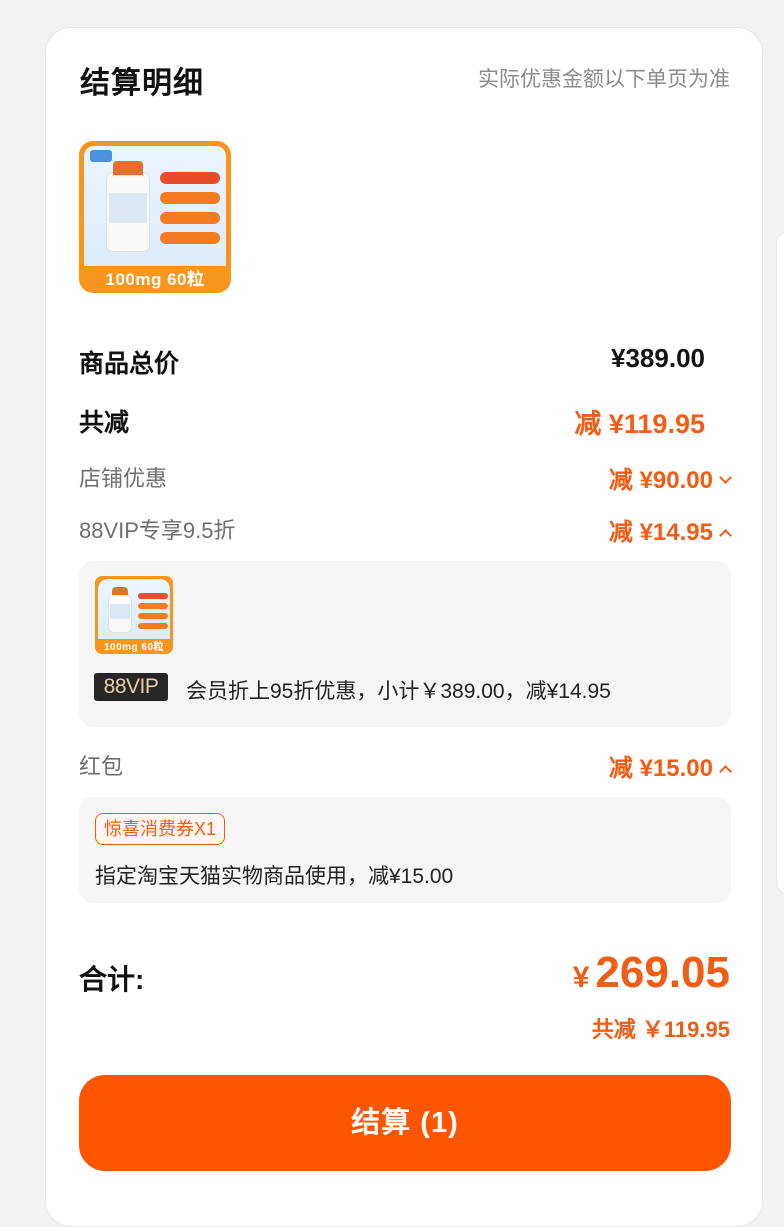 The width and height of the screenshot is (784, 1227). I want to click on vip-detail-text: 会员折上95折优惠，小计￥389.00，减¥14.95, so click(398, 691).